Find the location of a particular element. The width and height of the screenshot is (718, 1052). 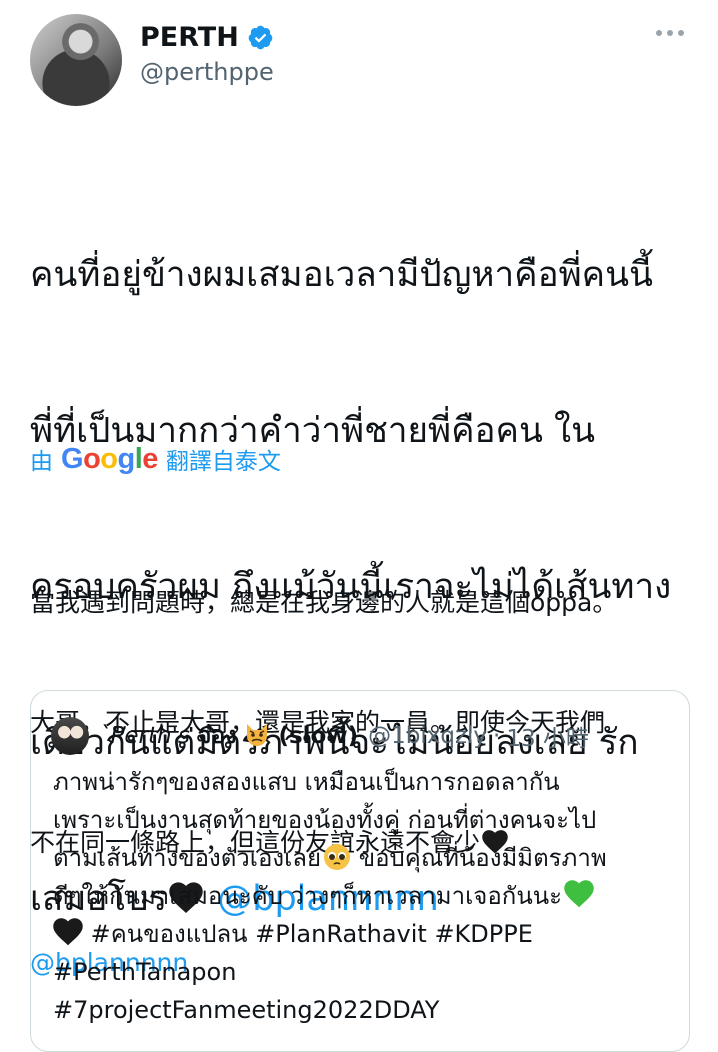

quoted-tweet-header: `Perth's จ๋อง (slow) @1bixqzly · 13 小時 is located at coordinates (320, 736).